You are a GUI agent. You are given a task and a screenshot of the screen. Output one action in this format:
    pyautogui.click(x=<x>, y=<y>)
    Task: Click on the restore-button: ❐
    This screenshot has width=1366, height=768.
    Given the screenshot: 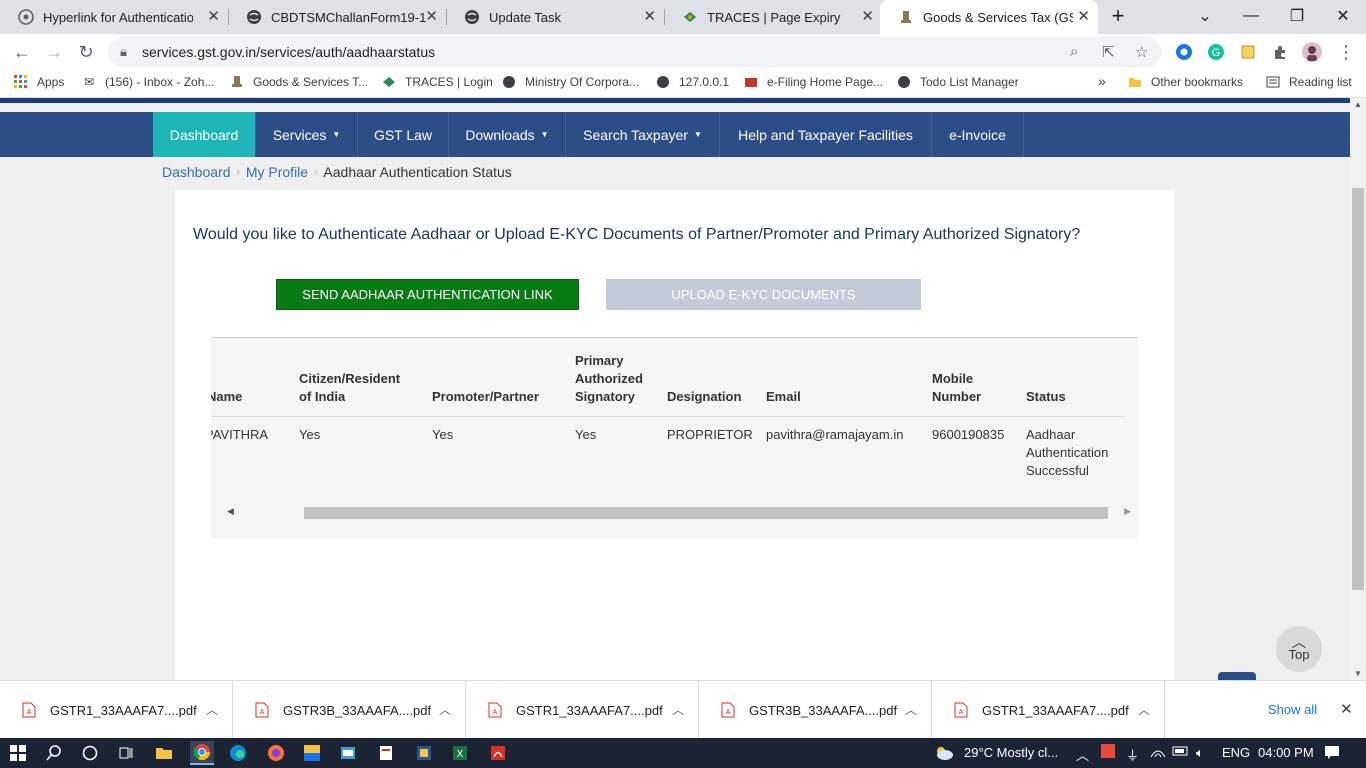 What is the action you would take?
    pyautogui.click(x=1297, y=16)
    